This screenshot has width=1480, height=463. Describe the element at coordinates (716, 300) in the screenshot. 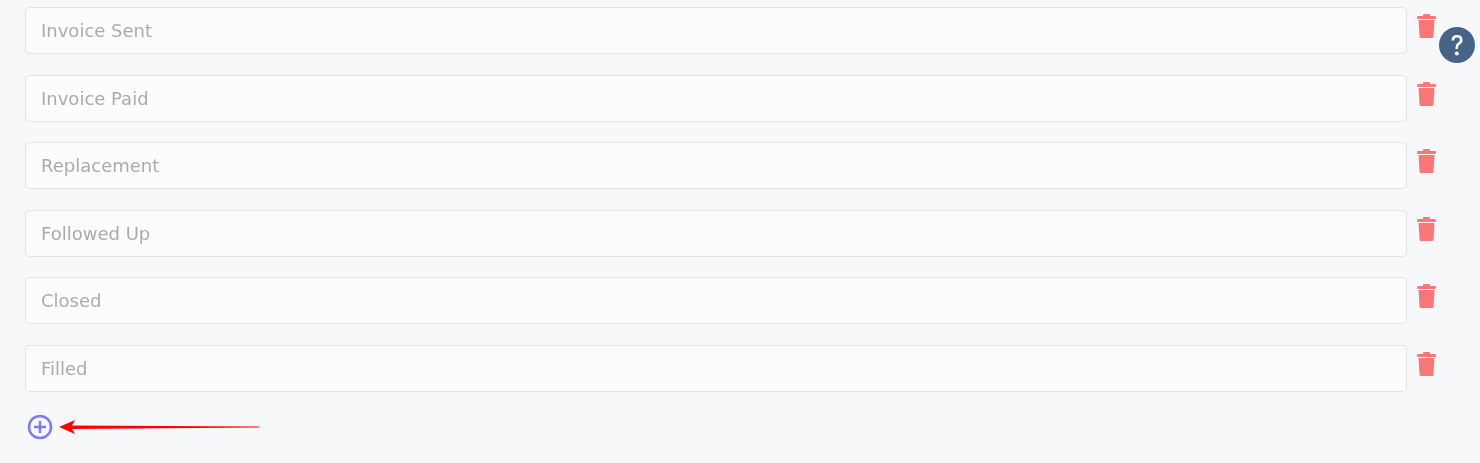

I see `status-field: Closed` at that location.